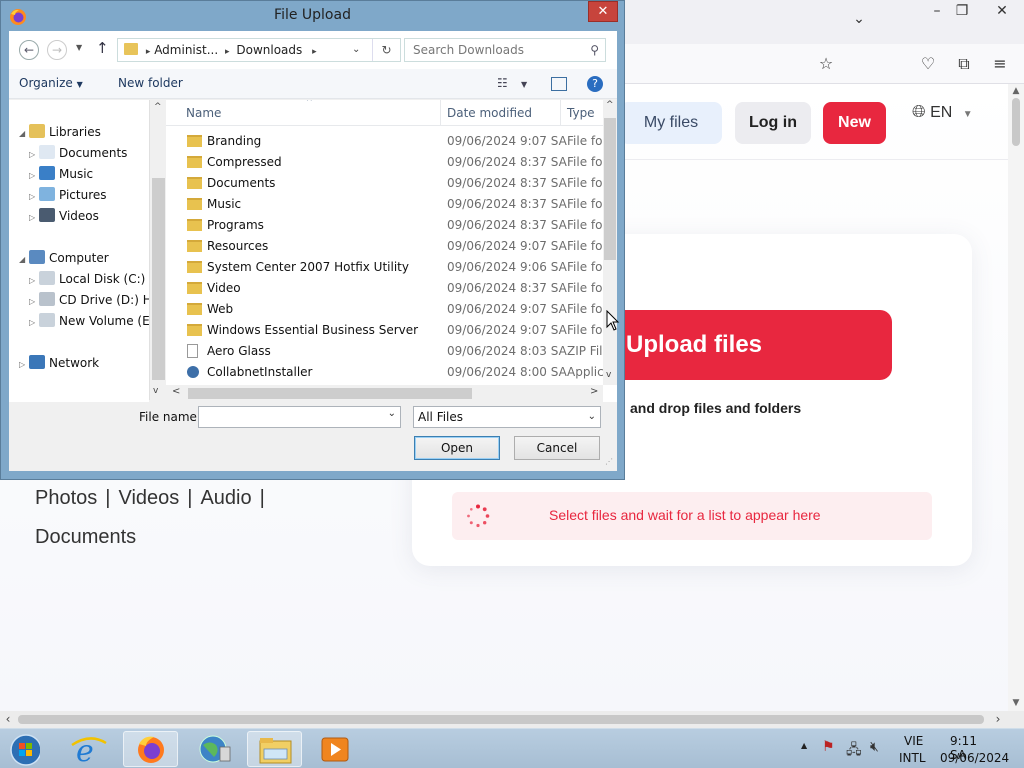  What do you see at coordinates (27, 749) in the screenshot?
I see `start-button` at bounding box center [27, 749].